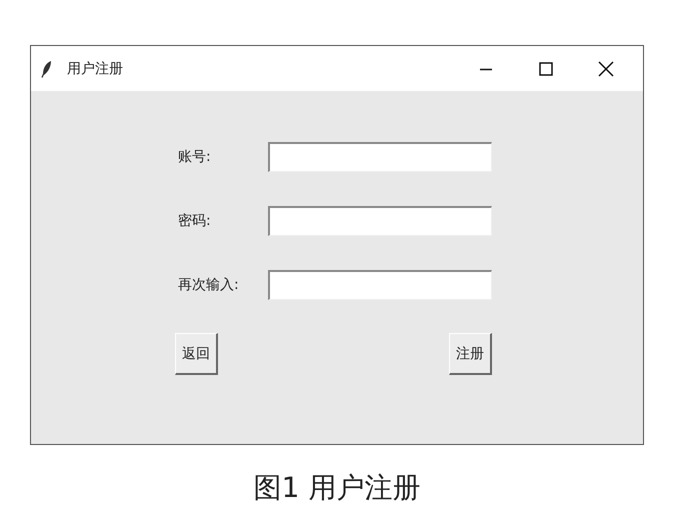  What do you see at coordinates (195, 221) in the screenshot?
I see `field-label: 密码:` at bounding box center [195, 221].